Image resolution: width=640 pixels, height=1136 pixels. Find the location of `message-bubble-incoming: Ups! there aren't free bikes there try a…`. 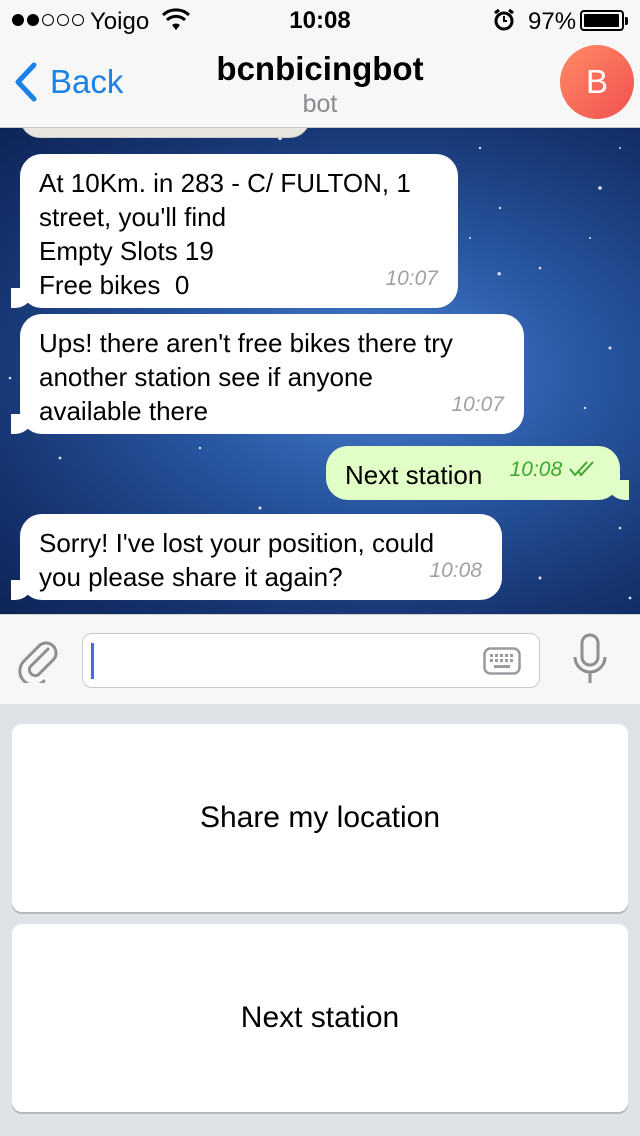

message-bubble-incoming: Ups! there aren't free bikes there try a… is located at coordinates (267, 374).